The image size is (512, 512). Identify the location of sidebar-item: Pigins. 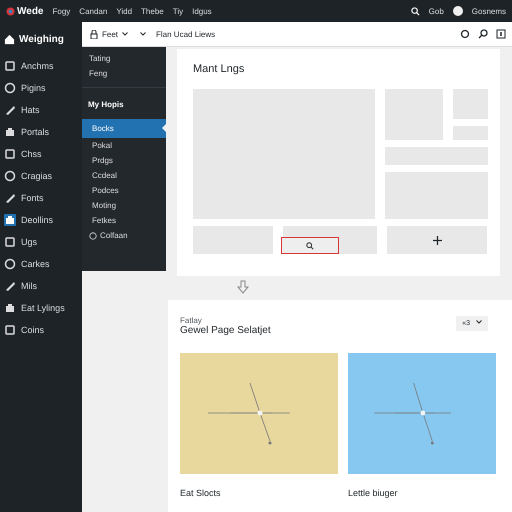
(41, 88).